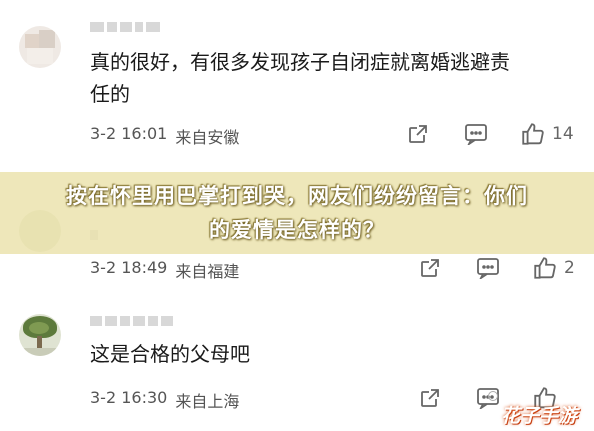 This screenshot has width=594, height=431. Describe the element at coordinates (207, 401) in the screenshot. I see `comment-location: 来自上海` at that location.